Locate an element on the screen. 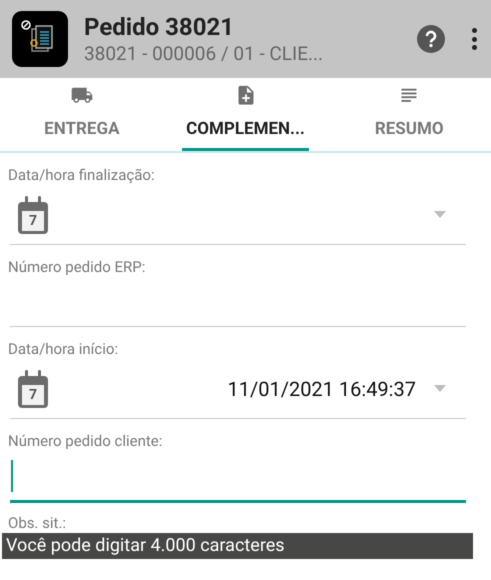 This screenshot has height=580, width=491. date-picker: 7 is located at coordinates (238, 215).